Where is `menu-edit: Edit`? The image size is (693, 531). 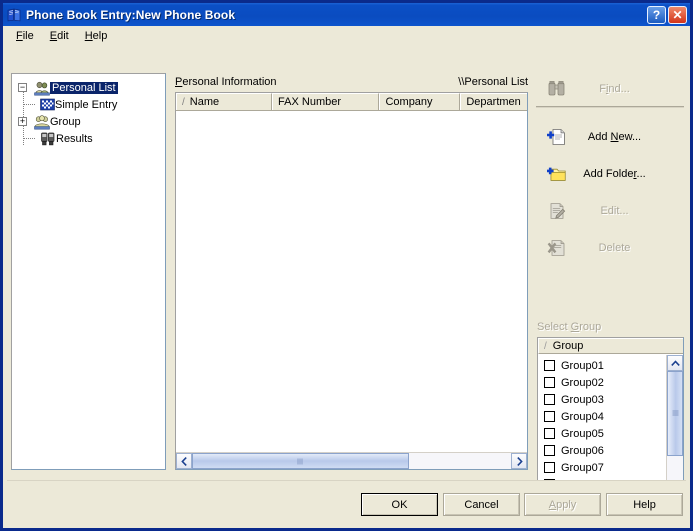
menu-edit: Edit is located at coordinates (60, 36).